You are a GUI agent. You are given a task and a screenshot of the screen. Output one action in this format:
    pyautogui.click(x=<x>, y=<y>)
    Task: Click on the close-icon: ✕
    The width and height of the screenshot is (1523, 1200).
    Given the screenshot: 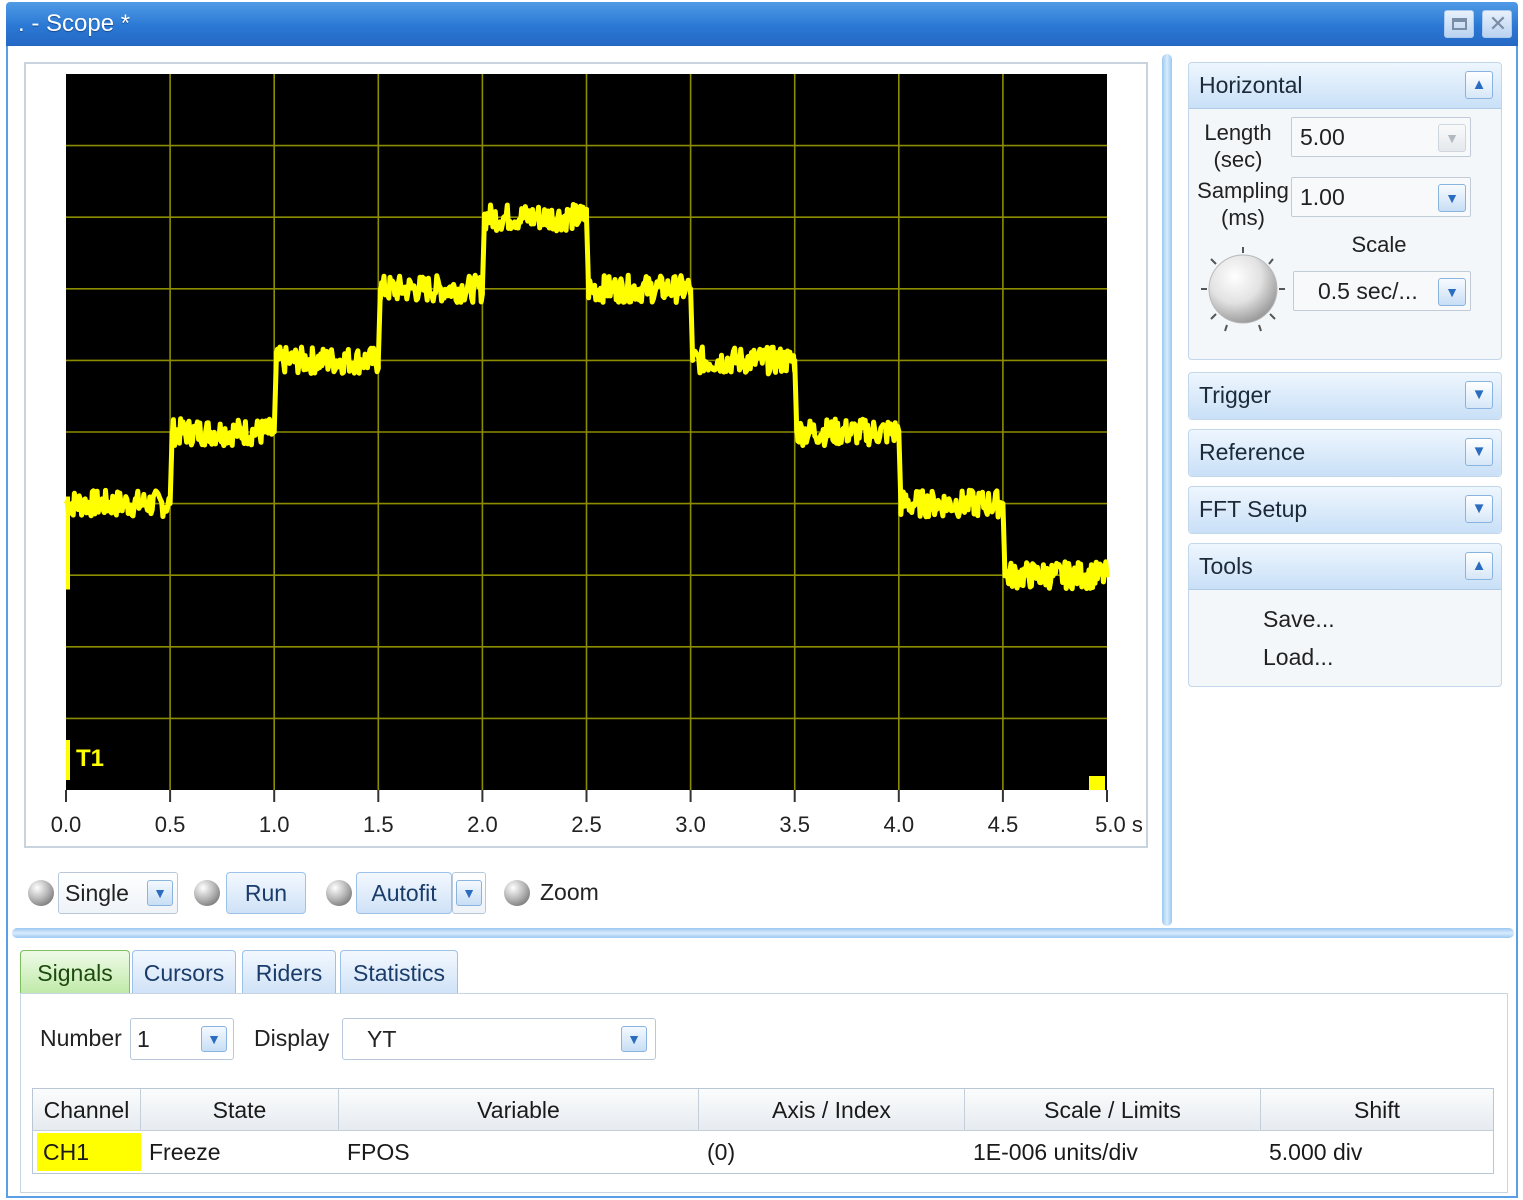 What is the action you would take?
    pyautogui.click(x=1498, y=23)
    